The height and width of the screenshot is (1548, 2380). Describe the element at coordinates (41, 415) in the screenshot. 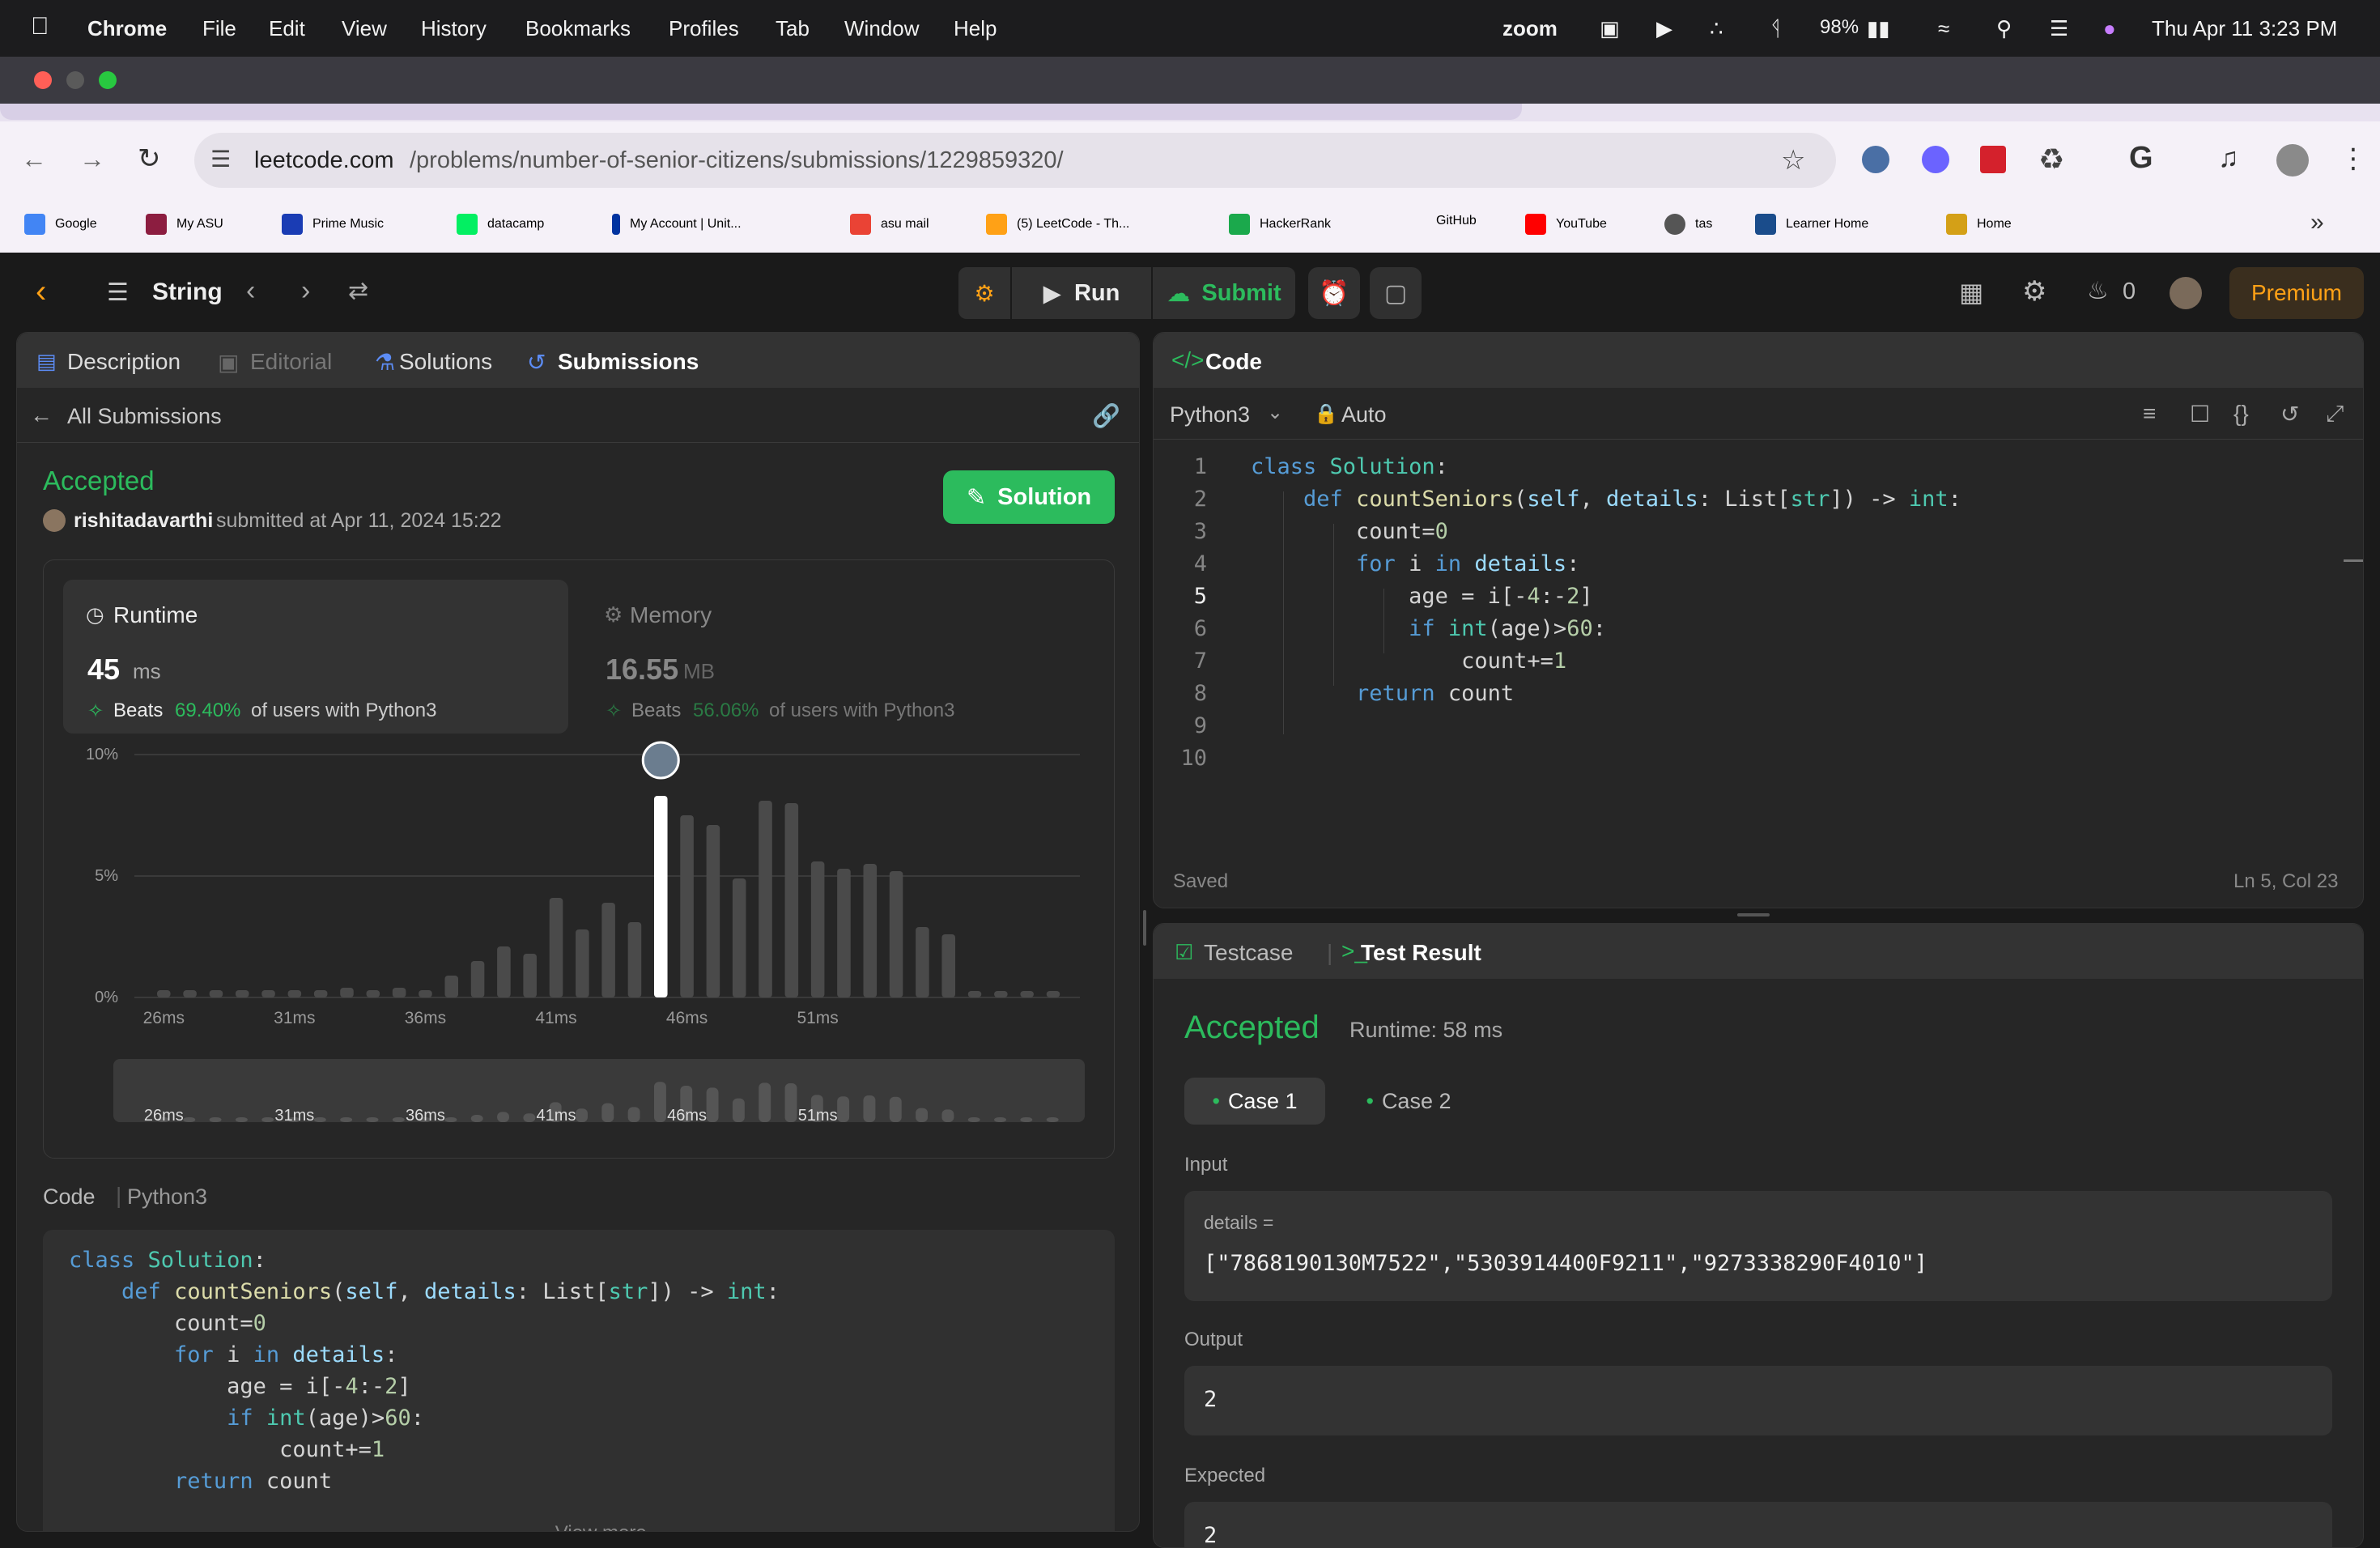

I see `back-arrow-icon: ←` at that location.